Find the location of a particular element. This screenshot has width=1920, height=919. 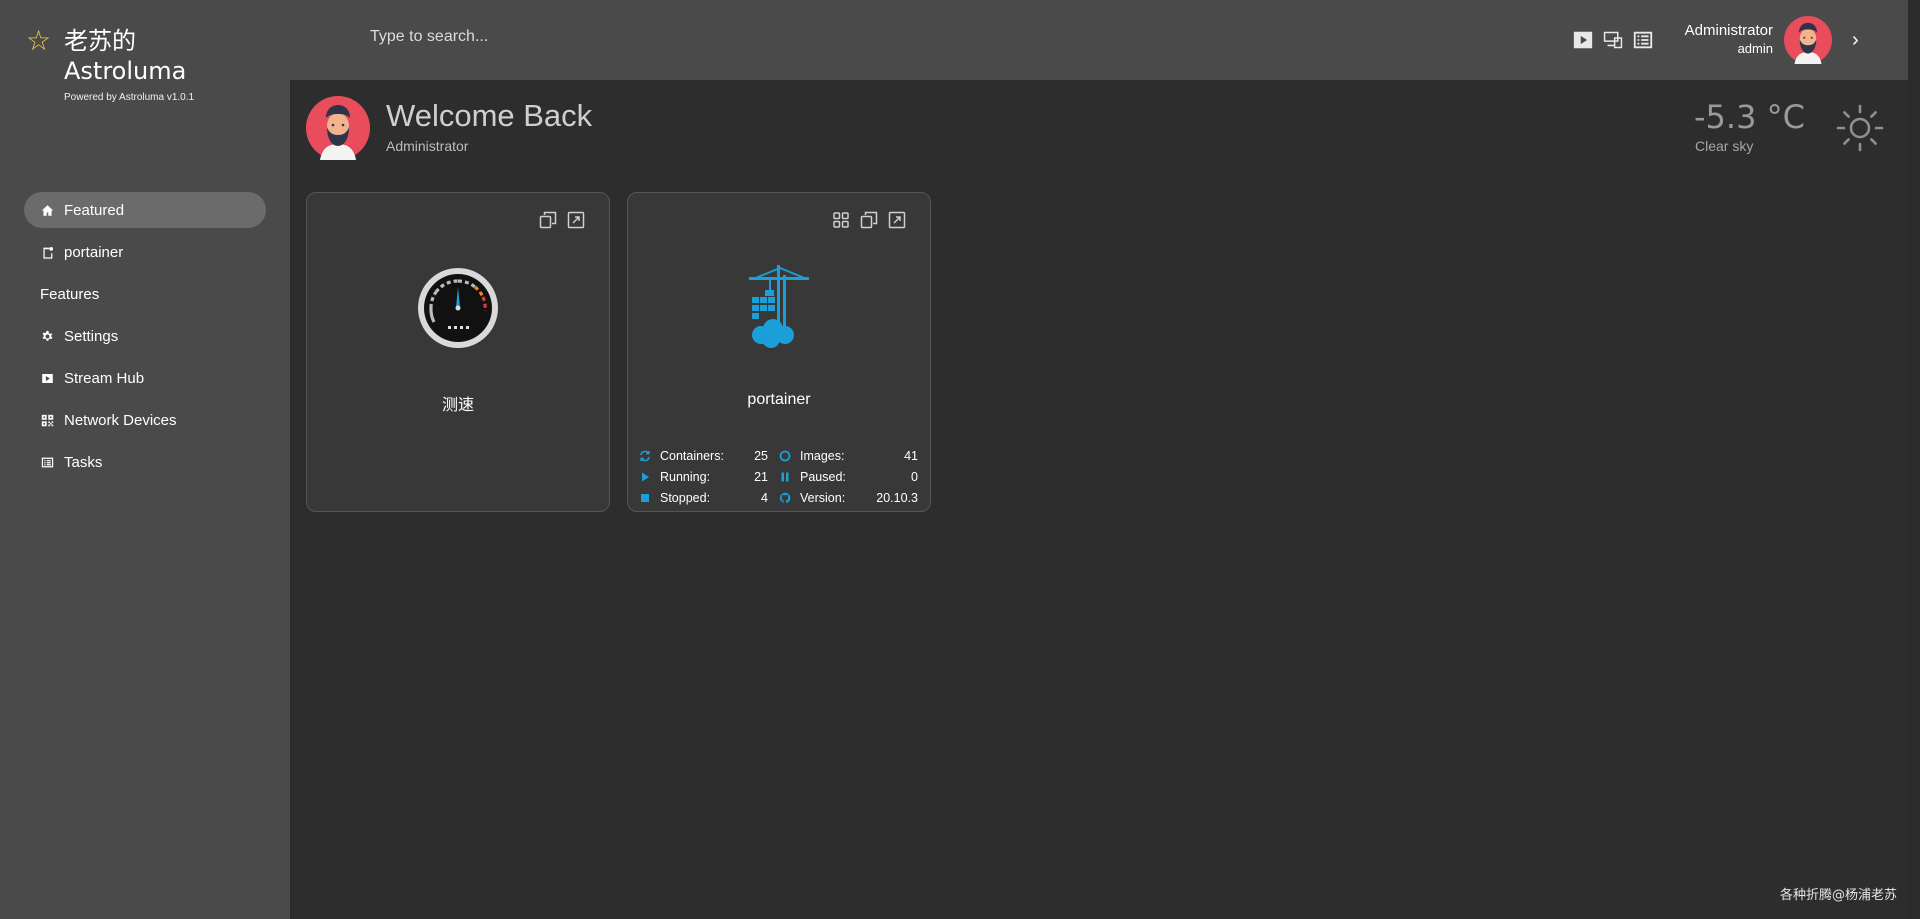

top-icons is located at coordinates (1613, 42).